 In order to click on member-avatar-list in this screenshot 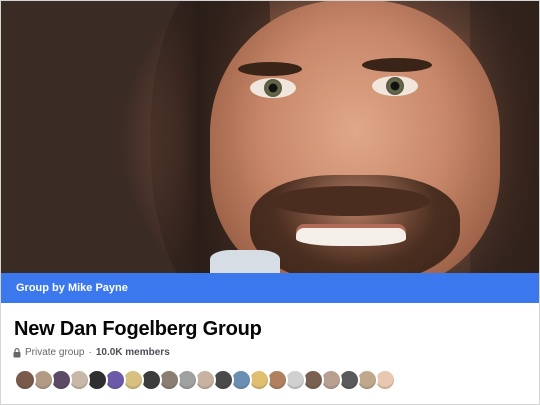, I will do `click(205, 380)`.